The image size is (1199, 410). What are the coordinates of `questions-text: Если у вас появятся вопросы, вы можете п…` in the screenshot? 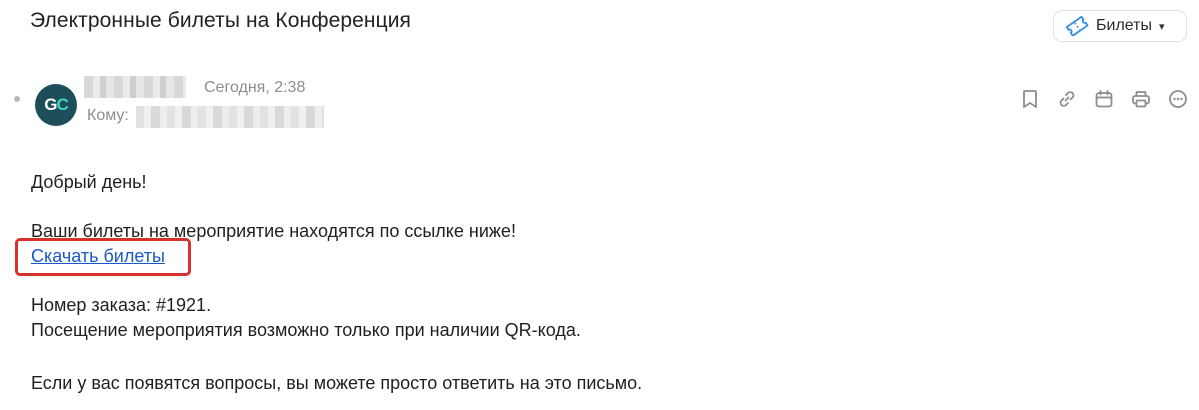 It's located at (337, 383).